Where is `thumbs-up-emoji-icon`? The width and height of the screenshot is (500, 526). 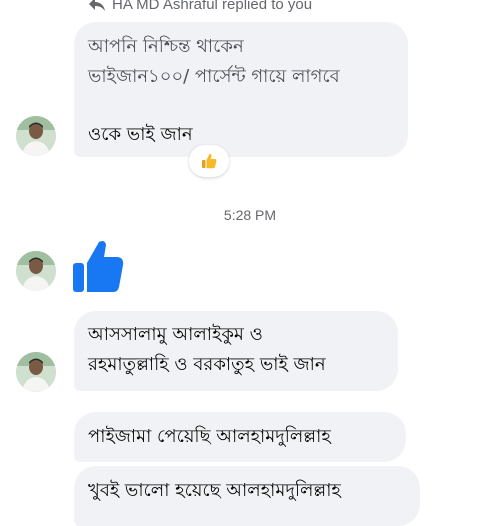 thumbs-up-emoji-icon is located at coordinates (209, 161).